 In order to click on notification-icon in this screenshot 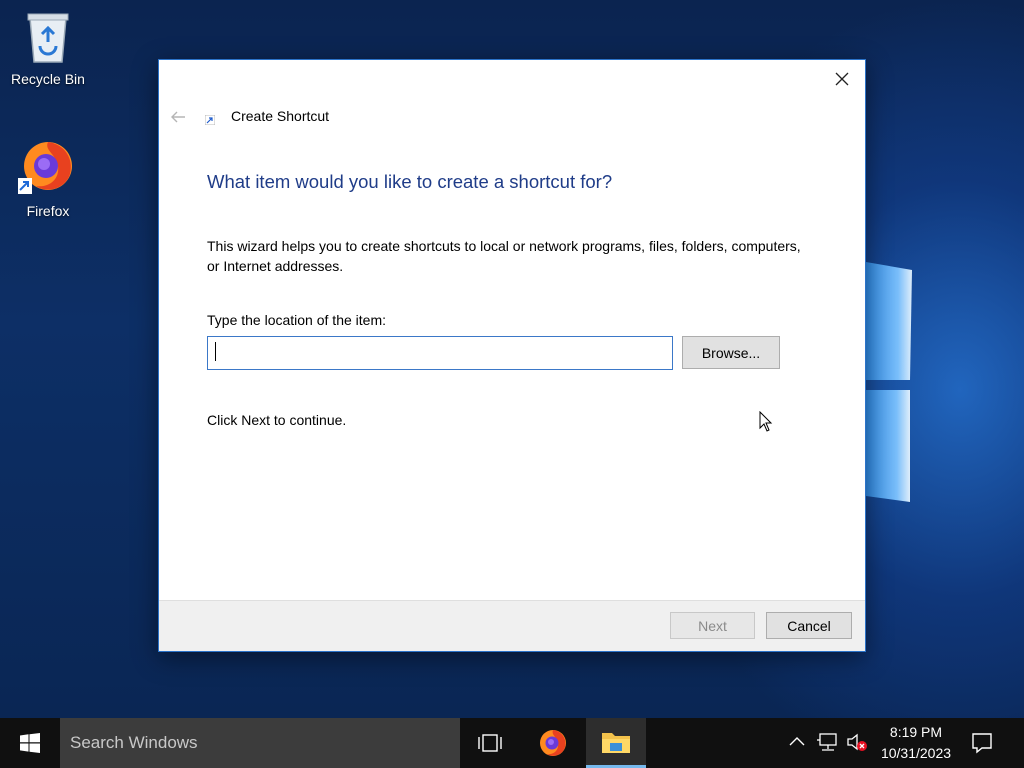, I will do `click(982, 743)`.